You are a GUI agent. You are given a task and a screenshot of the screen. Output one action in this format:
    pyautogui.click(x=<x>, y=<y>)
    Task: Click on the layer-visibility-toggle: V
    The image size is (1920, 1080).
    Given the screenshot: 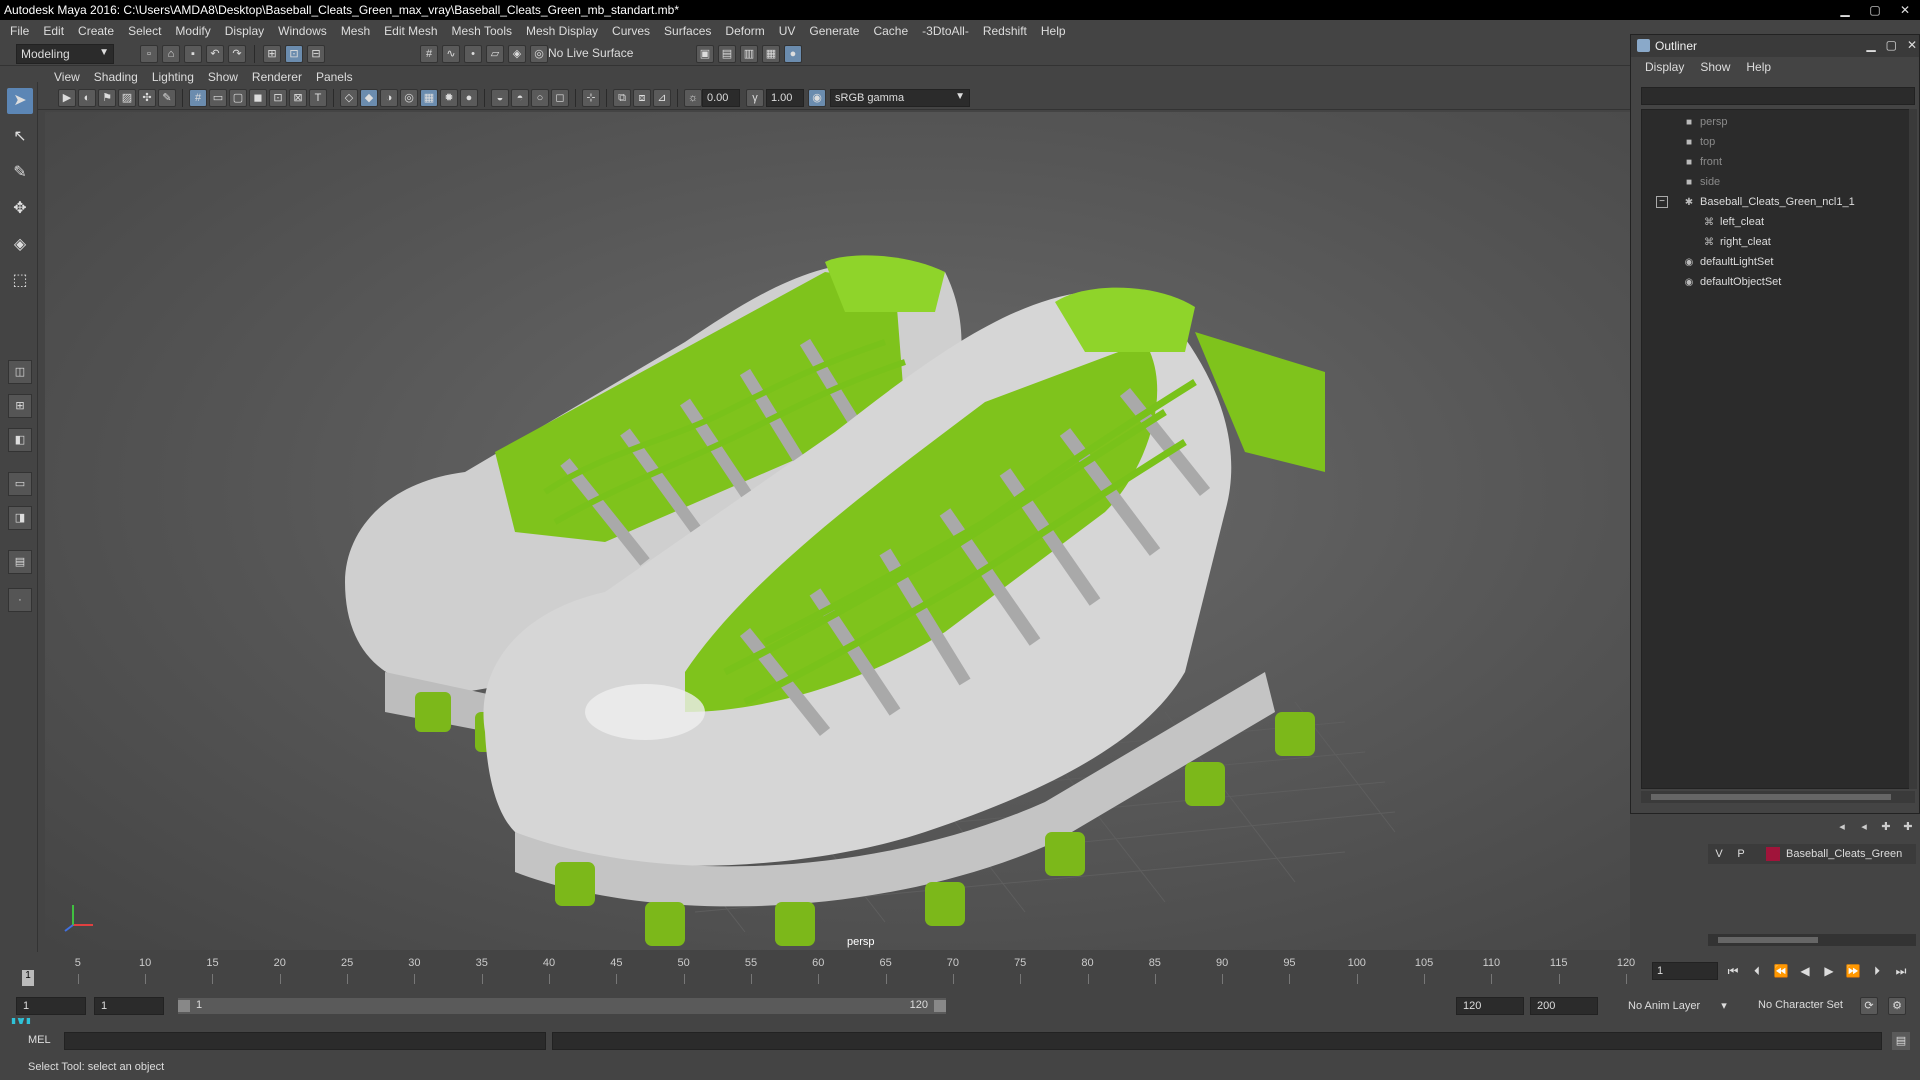 What is the action you would take?
    pyautogui.click(x=1719, y=854)
    